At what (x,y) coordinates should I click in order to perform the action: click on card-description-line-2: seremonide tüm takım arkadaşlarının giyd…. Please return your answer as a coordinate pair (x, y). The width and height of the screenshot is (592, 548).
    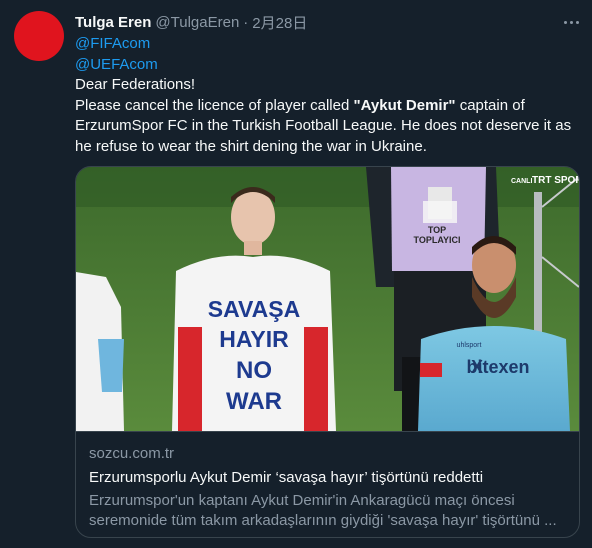
    Looking at the image, I should click on (323, 520).